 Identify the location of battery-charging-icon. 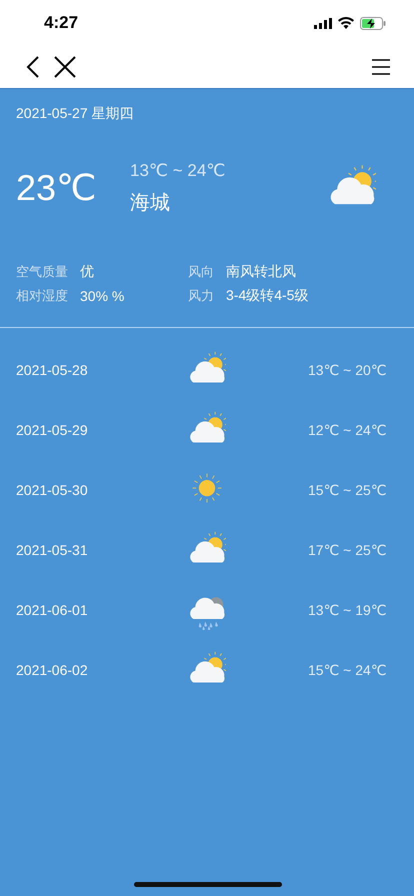
(373, 23).